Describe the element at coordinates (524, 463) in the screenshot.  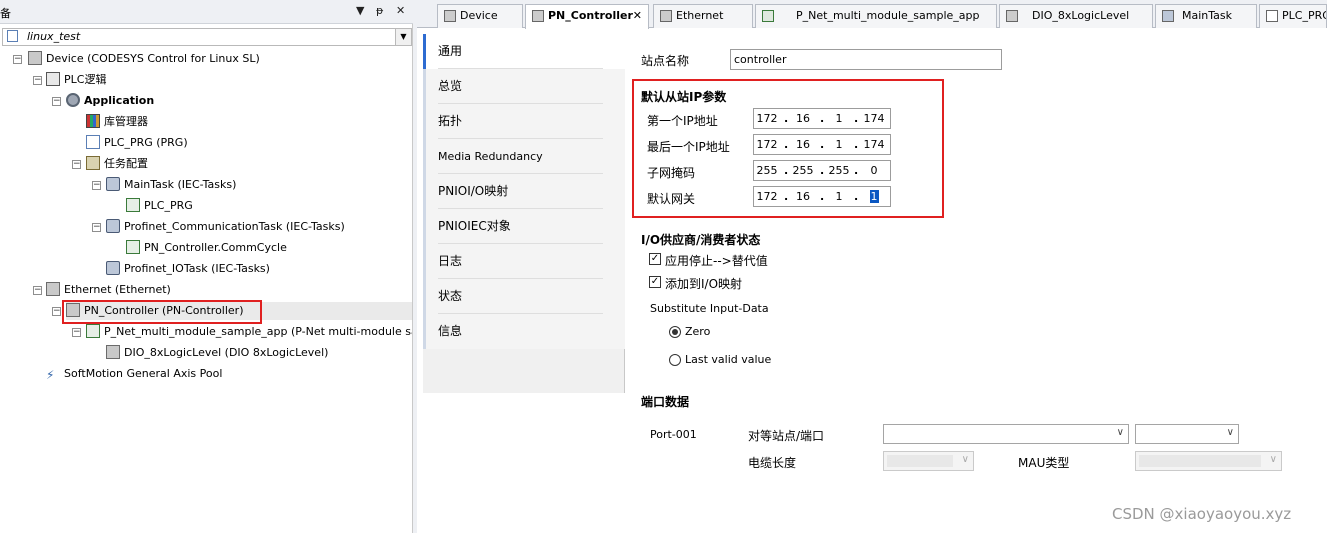
I see `nav-panel-empty-area` at that location.